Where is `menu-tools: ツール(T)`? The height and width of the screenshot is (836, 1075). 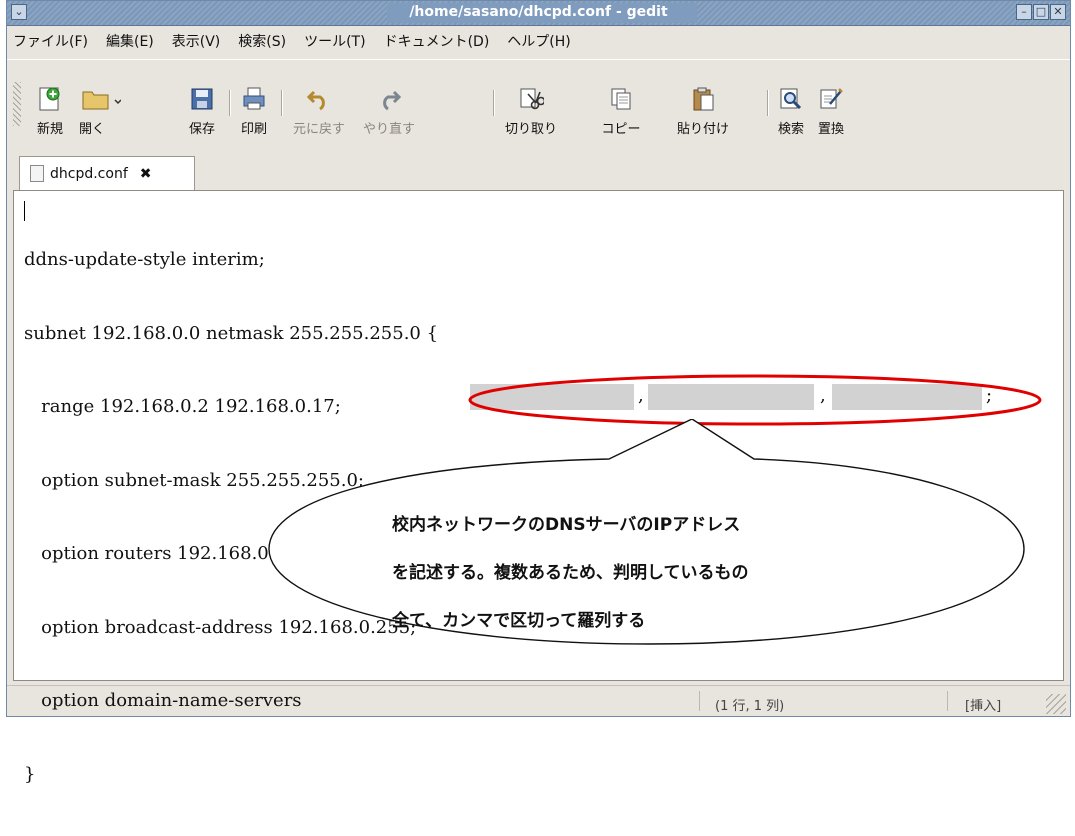 menu-tools: ツール(T) is located at coordinates (334, 41).